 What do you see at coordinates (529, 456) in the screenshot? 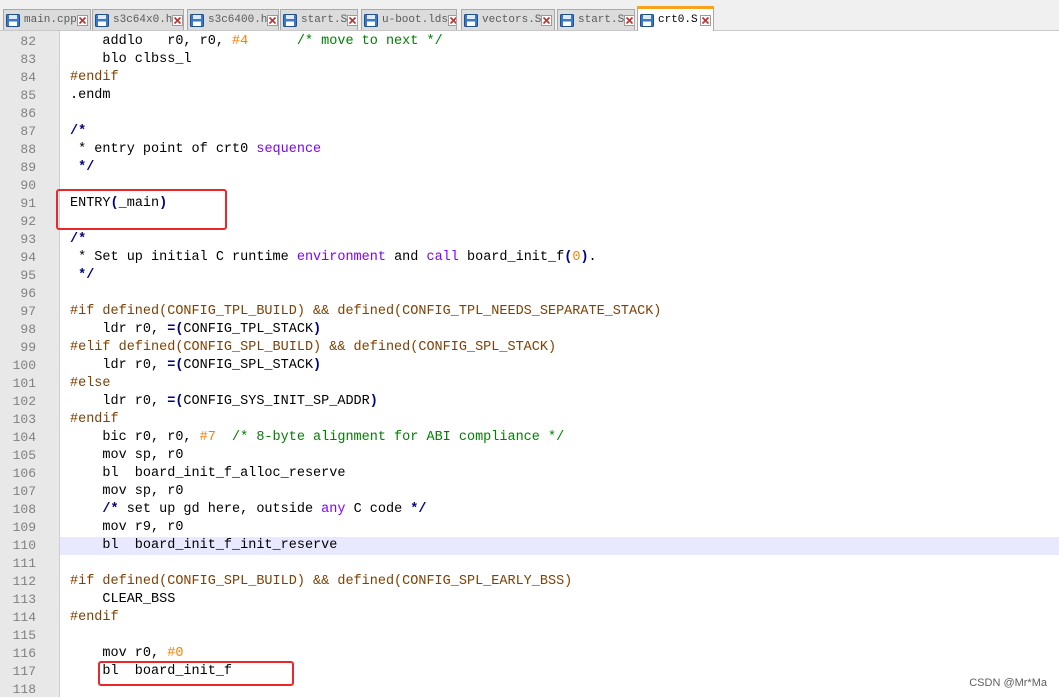
I see `code-line: 105 mov sp, r0` at bounding box center [529, 456].